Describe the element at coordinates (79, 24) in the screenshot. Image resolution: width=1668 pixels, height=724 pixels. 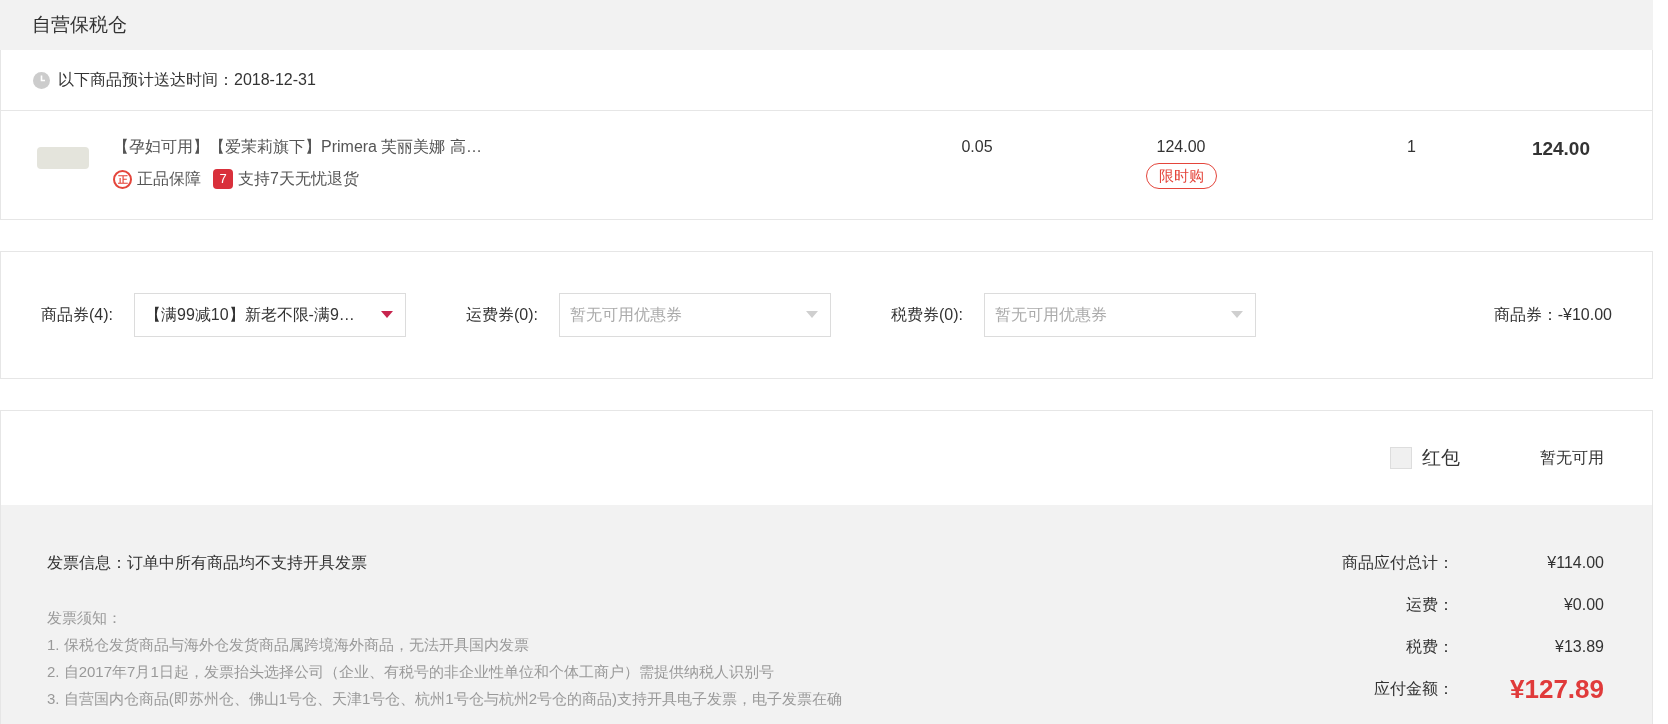
I see `section-title: 自营保税仓` at that location.